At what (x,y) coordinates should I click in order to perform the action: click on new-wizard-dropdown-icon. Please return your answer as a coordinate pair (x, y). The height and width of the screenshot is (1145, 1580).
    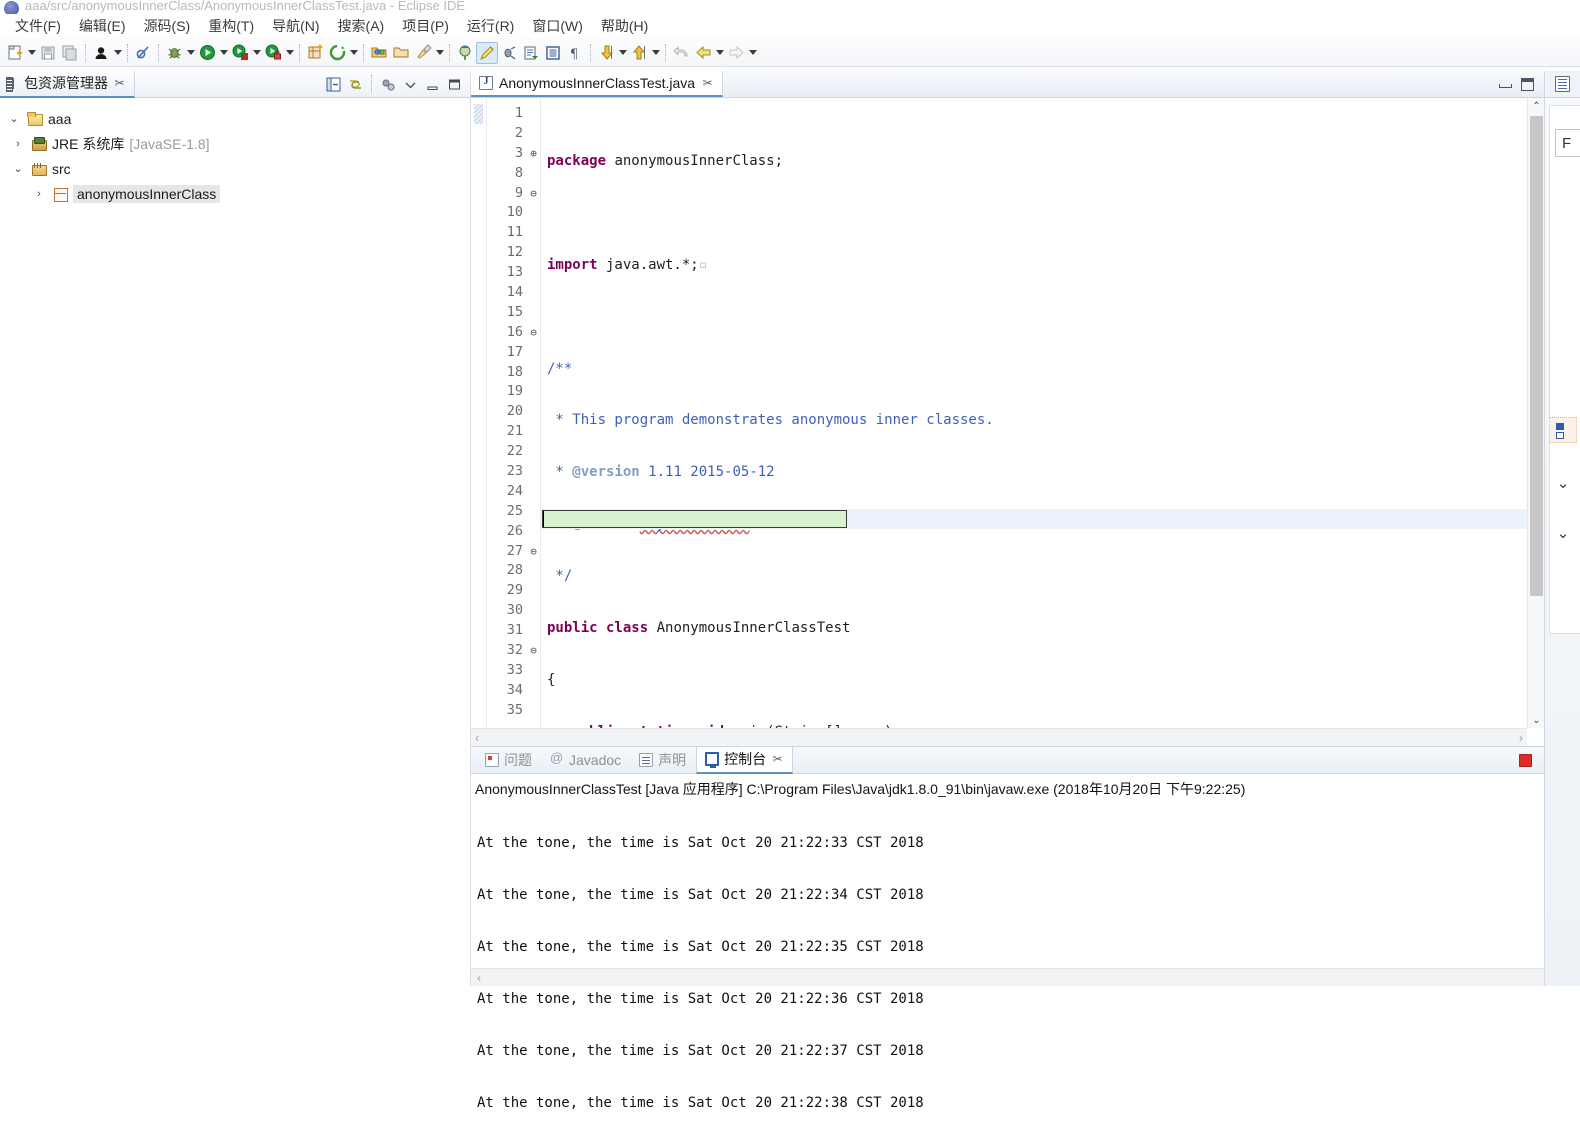
    Looking at the image, I should click on (31, 53).